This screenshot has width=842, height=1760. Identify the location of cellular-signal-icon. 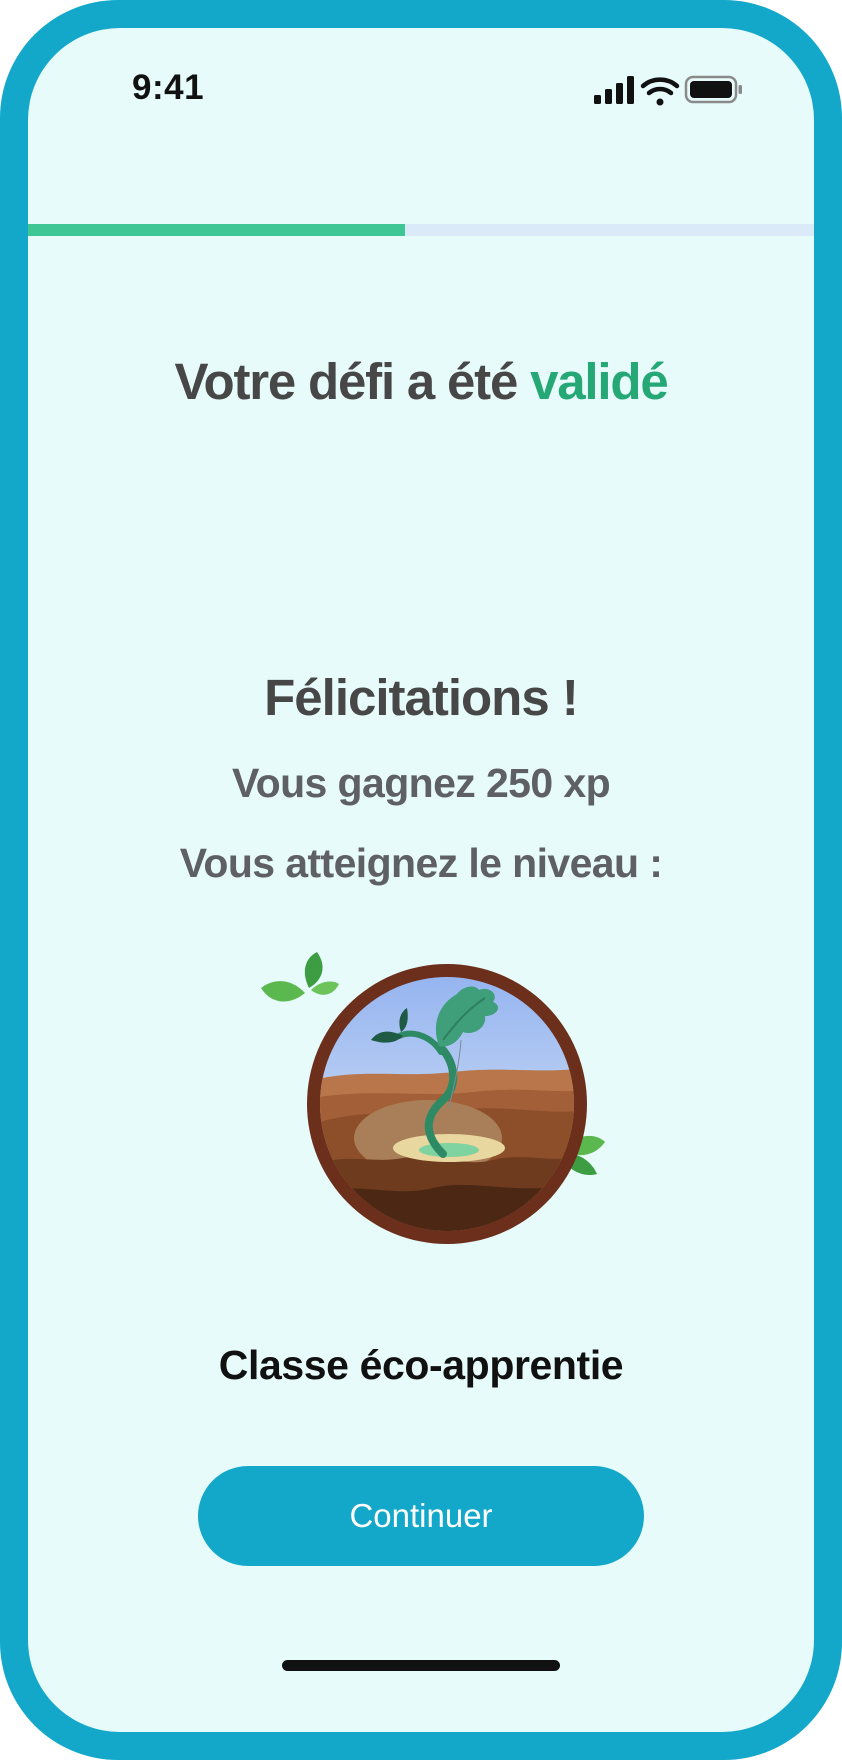
(614, 90).